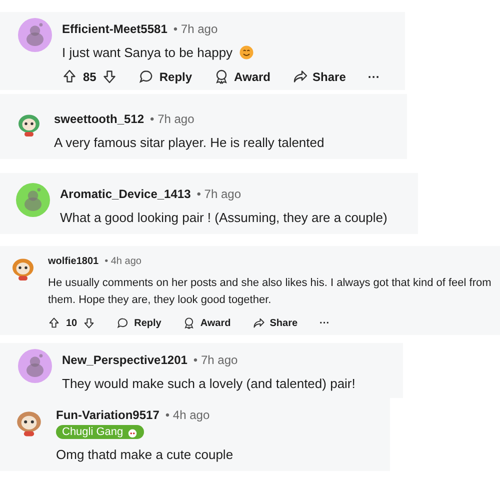 Image resolution: width=500 pixels, height=500 pixels. What do you see at coordinates (125, 360) in the screenshot?
I see `username: New_Perspective1201` at bounding box center [125, 360].